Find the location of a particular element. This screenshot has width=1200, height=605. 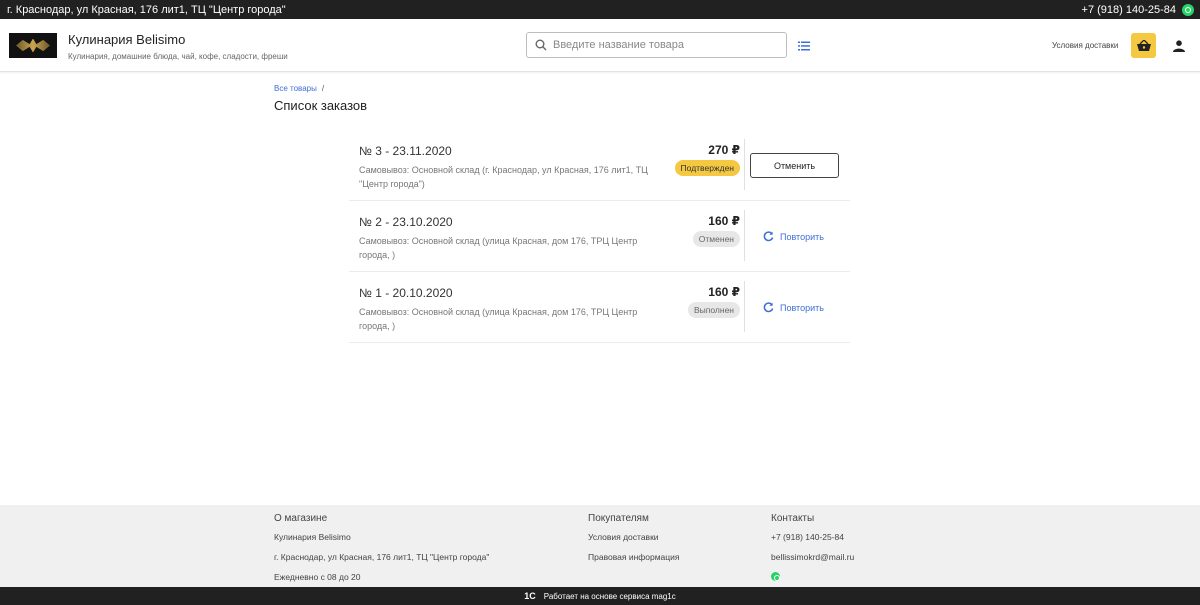

page-title: Список заказов is located at coordinates (321, 105).